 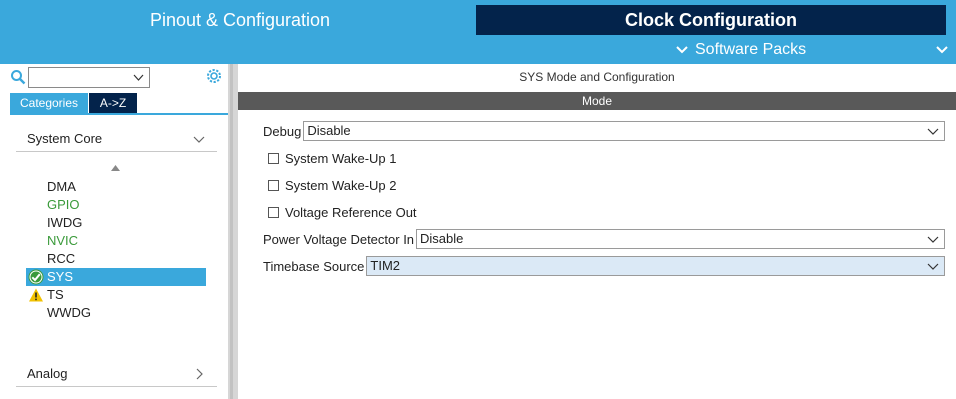 What do you see at coordinates (442, 238) in the screenshot?
I see `pvd-select-value: Disable` at bounding box center [442, 238].